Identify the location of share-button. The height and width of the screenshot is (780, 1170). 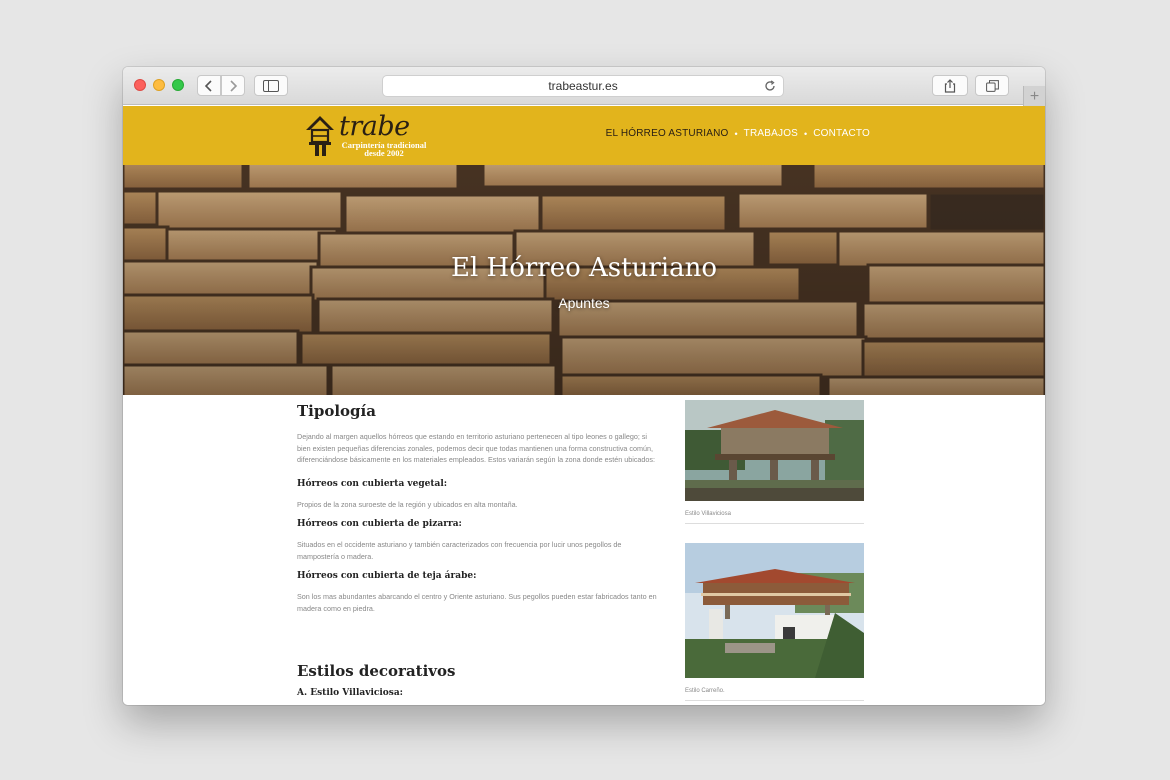
(950, 85).